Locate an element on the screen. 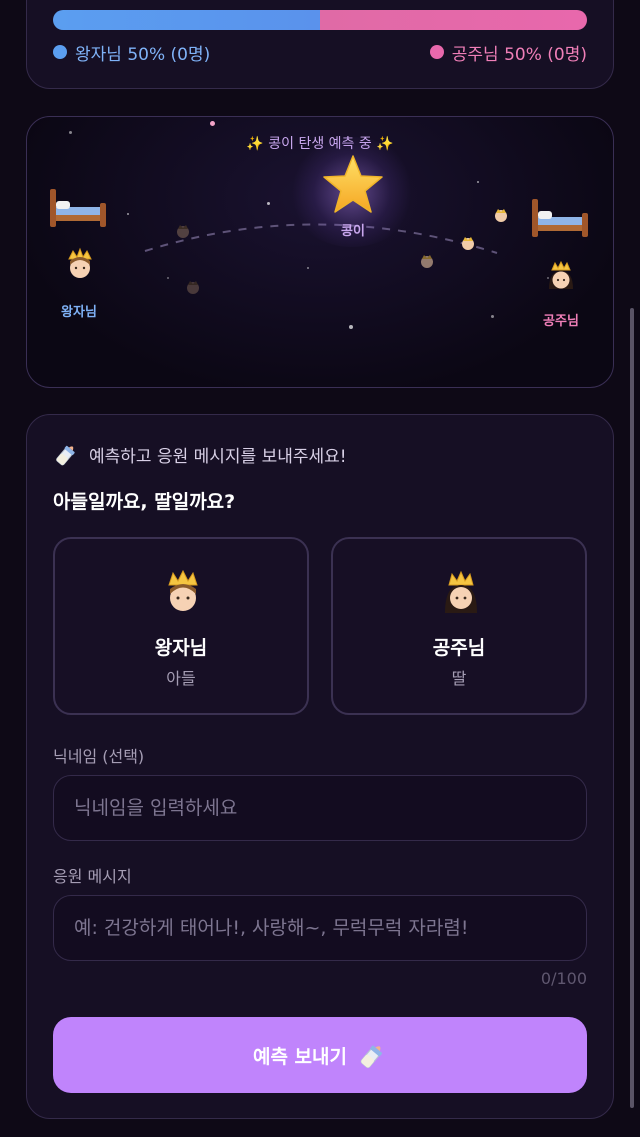 This screenshot has width=640, height=1137. nickname-input is located at coordinates (320, 808).